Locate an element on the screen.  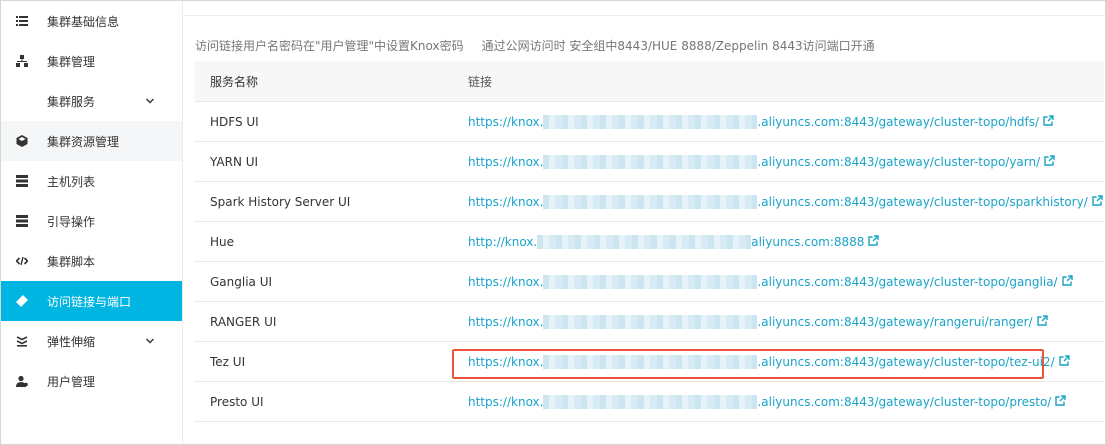
sidebar-item-label: 访问链接与端口 is located at coordinates (89, 301).